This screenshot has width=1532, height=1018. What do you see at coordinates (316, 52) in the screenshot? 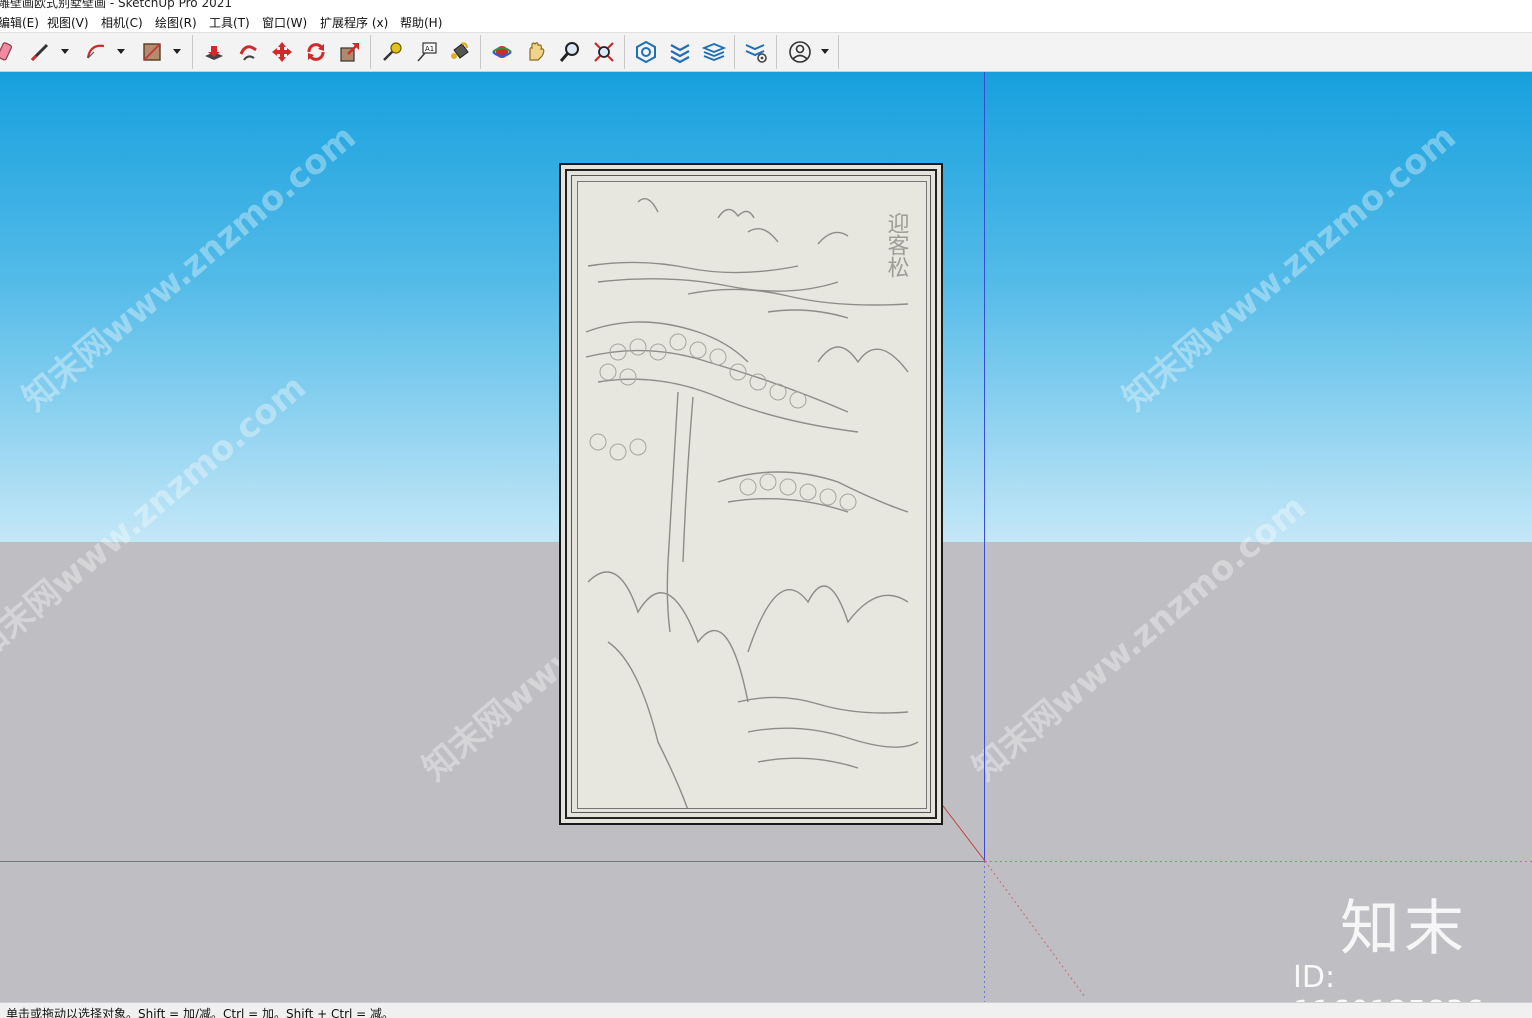
I see `rotate-icon` at bounding box center [316, 52].